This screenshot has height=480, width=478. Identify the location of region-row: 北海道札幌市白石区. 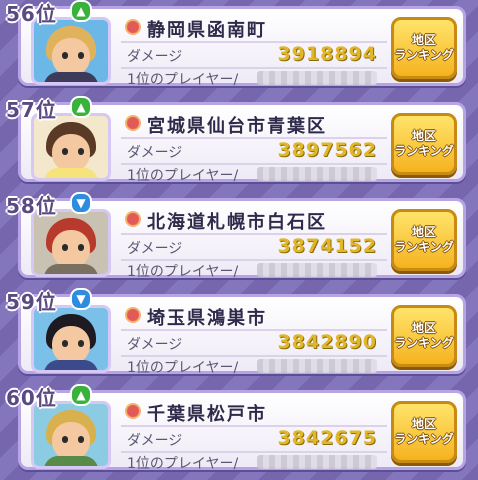
(254, 221).